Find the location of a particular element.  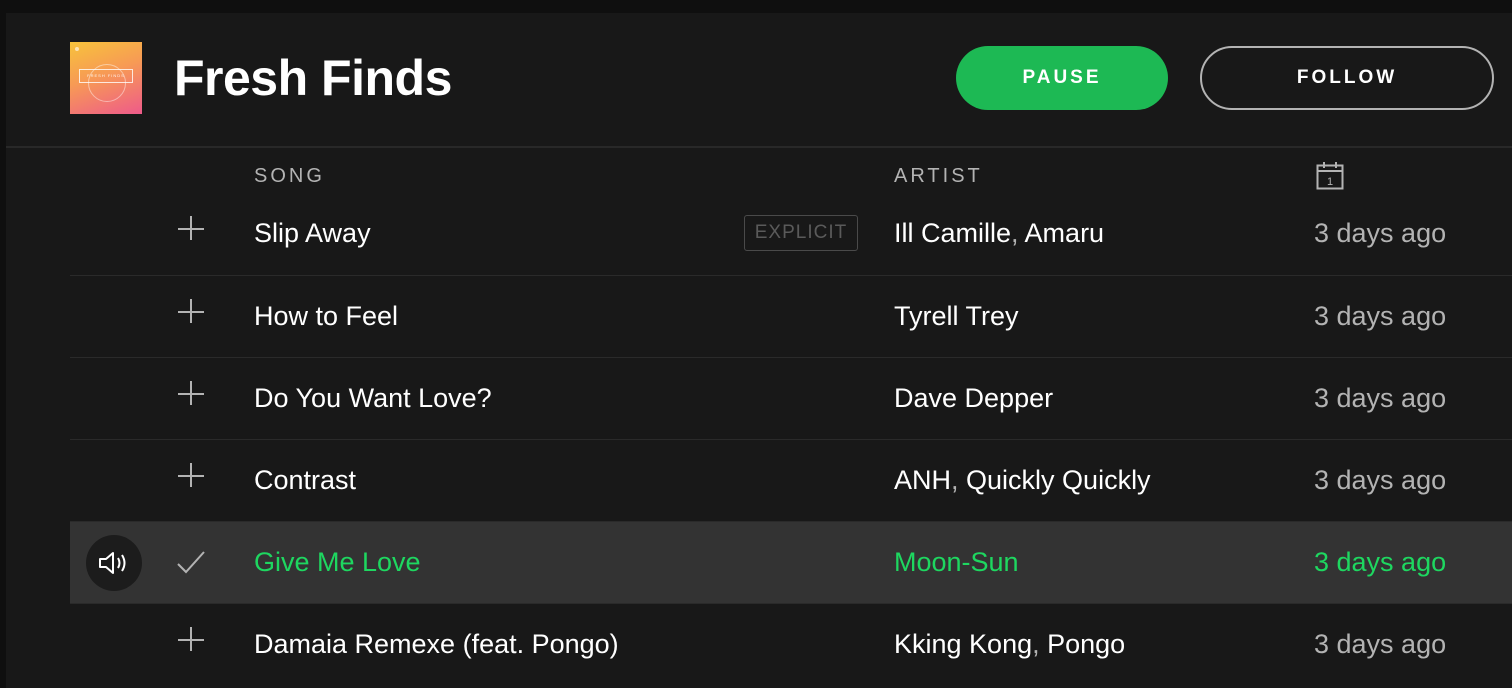

pause-button: PAUSE is located at coordinates (1062, 78).